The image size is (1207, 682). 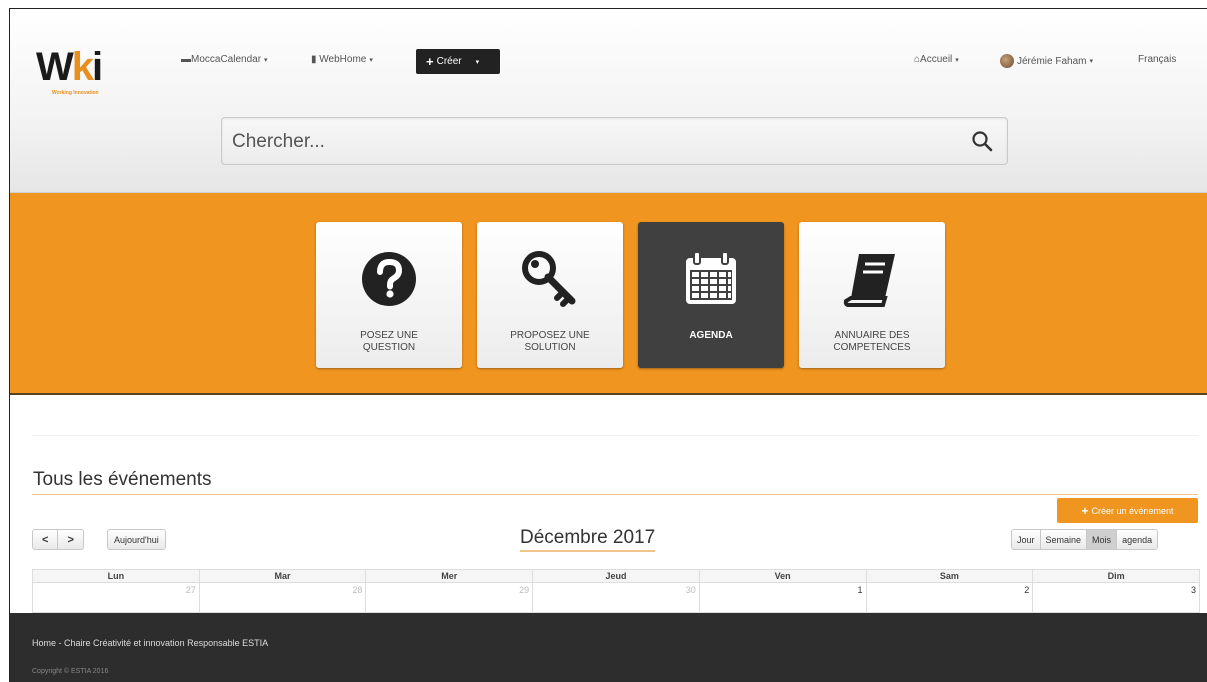 I want to click on tile-annuaire-des-competences: ANNUAIRE DES COMPETENCES, so click(x=872, y=295).